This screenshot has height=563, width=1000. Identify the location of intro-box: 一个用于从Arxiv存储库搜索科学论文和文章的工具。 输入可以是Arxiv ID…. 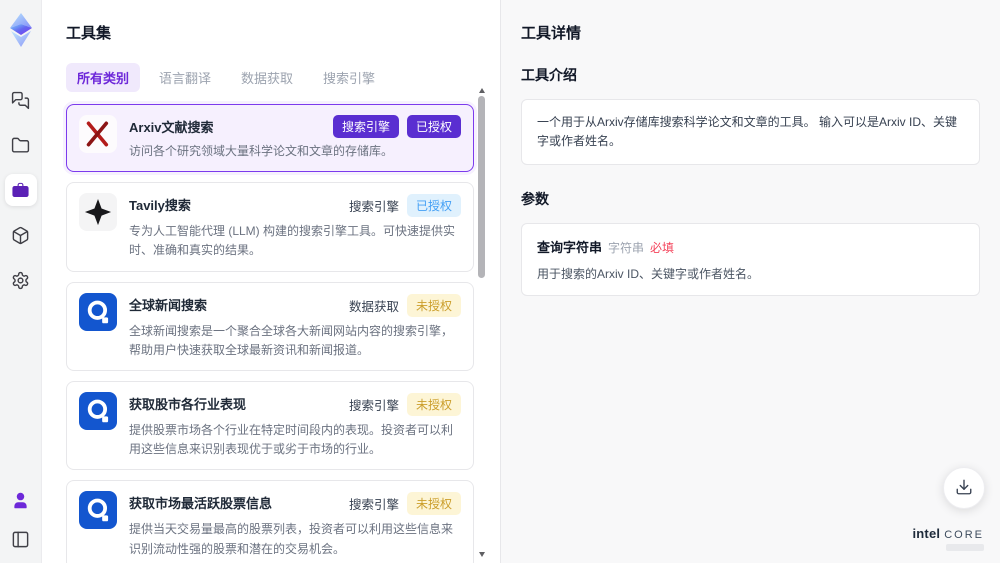
(750, 132).